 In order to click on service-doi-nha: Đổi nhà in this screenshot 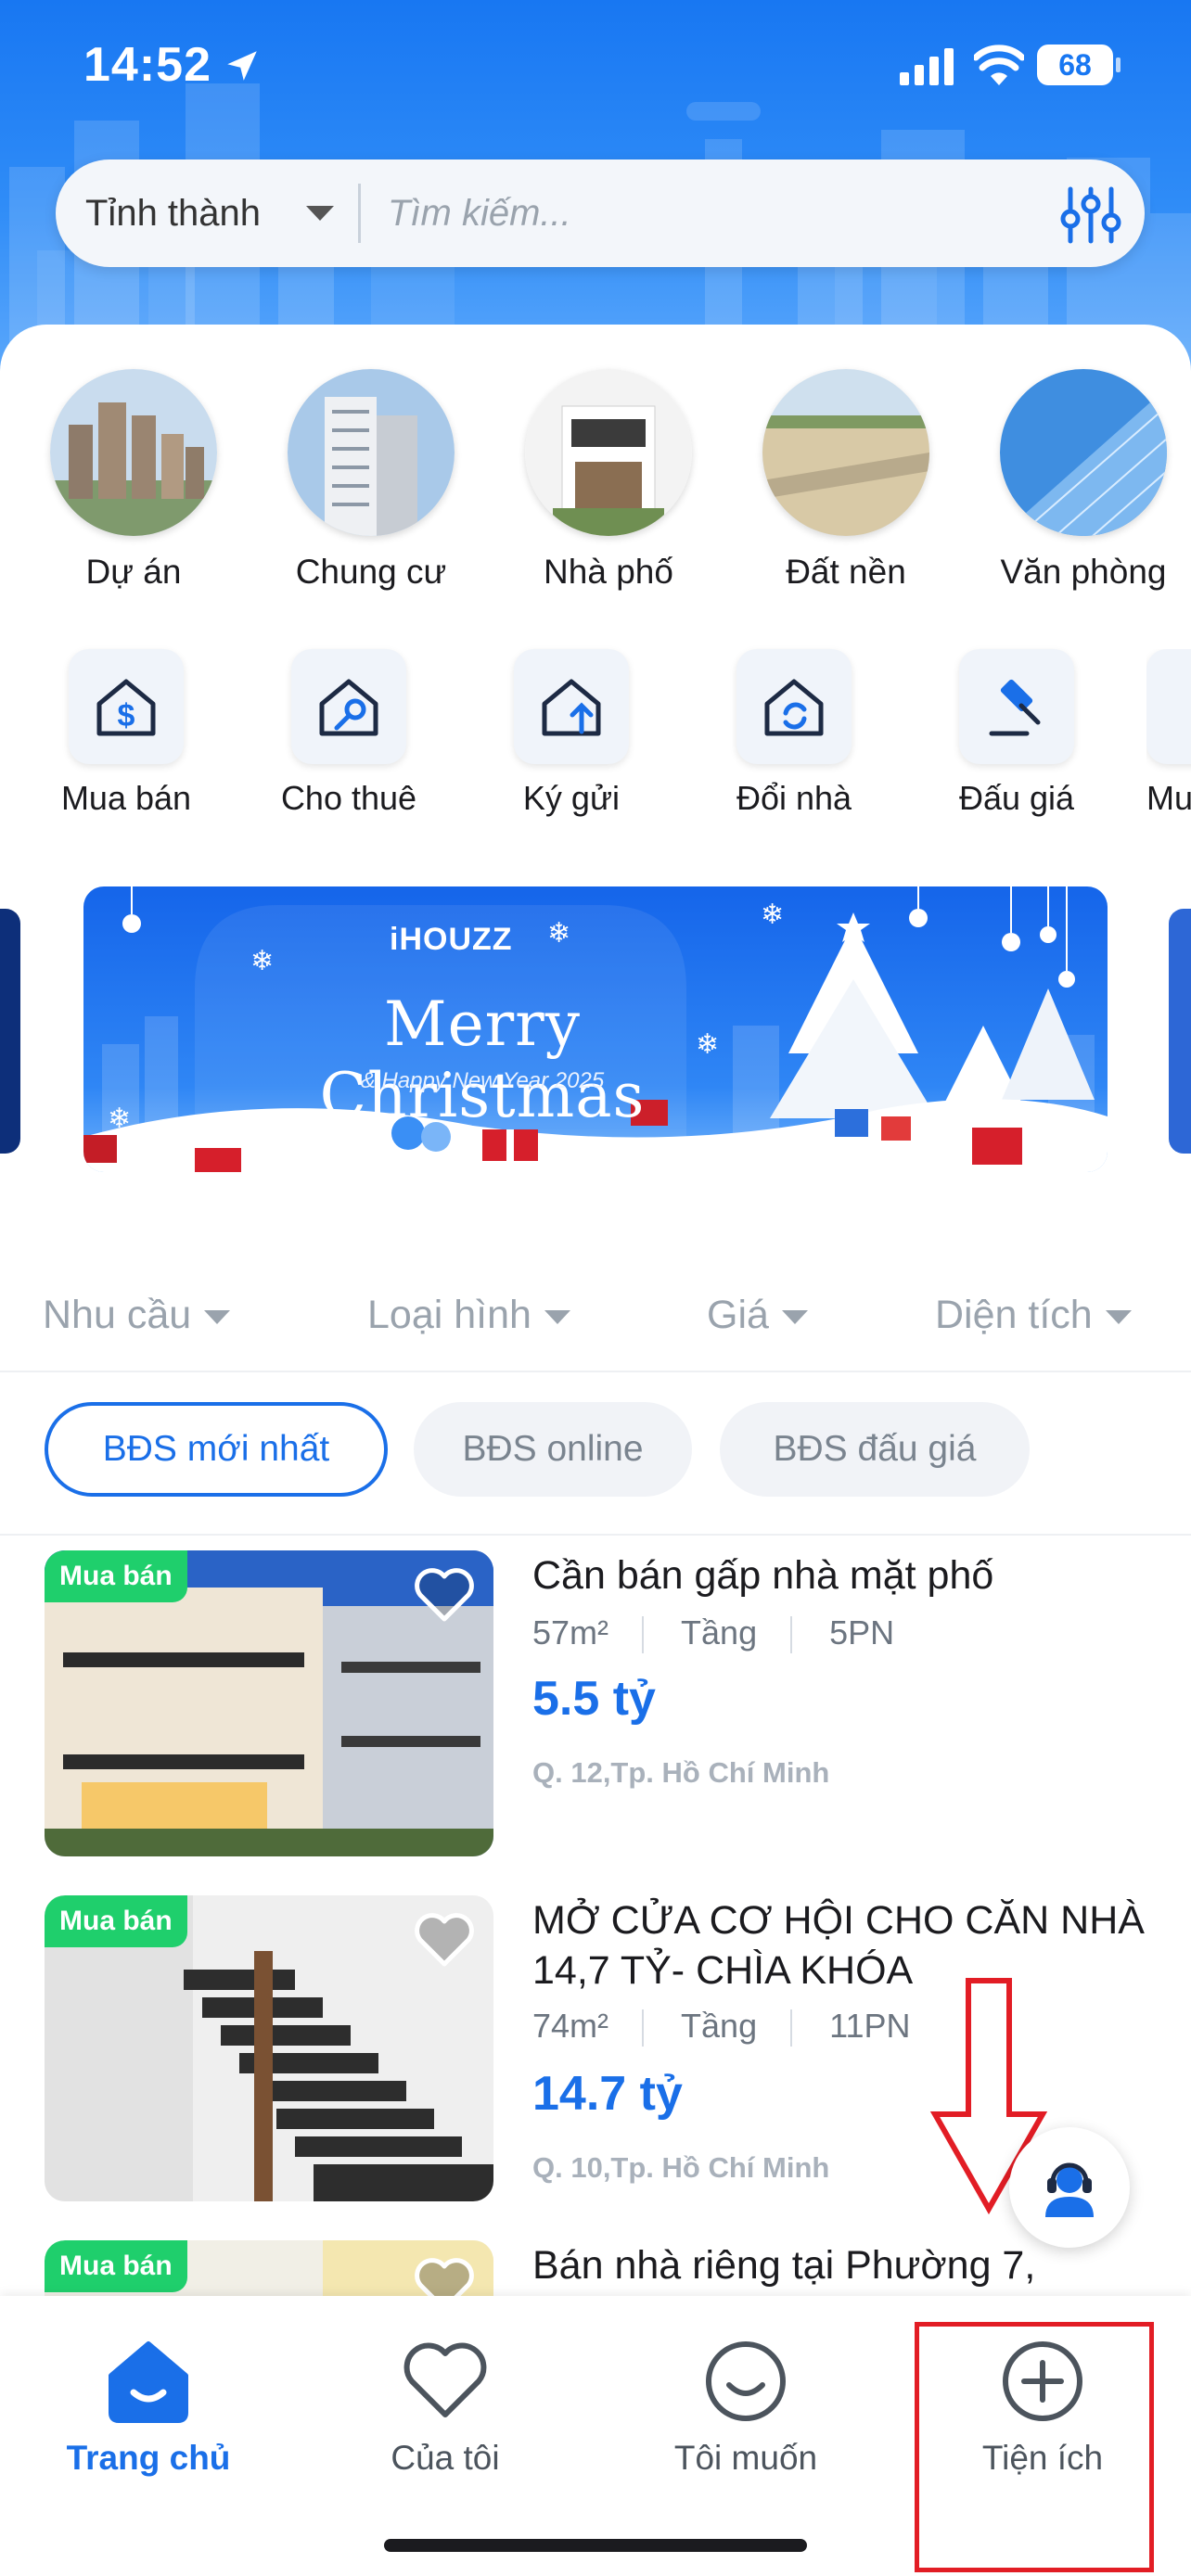, I will do `click(794, 733)`.